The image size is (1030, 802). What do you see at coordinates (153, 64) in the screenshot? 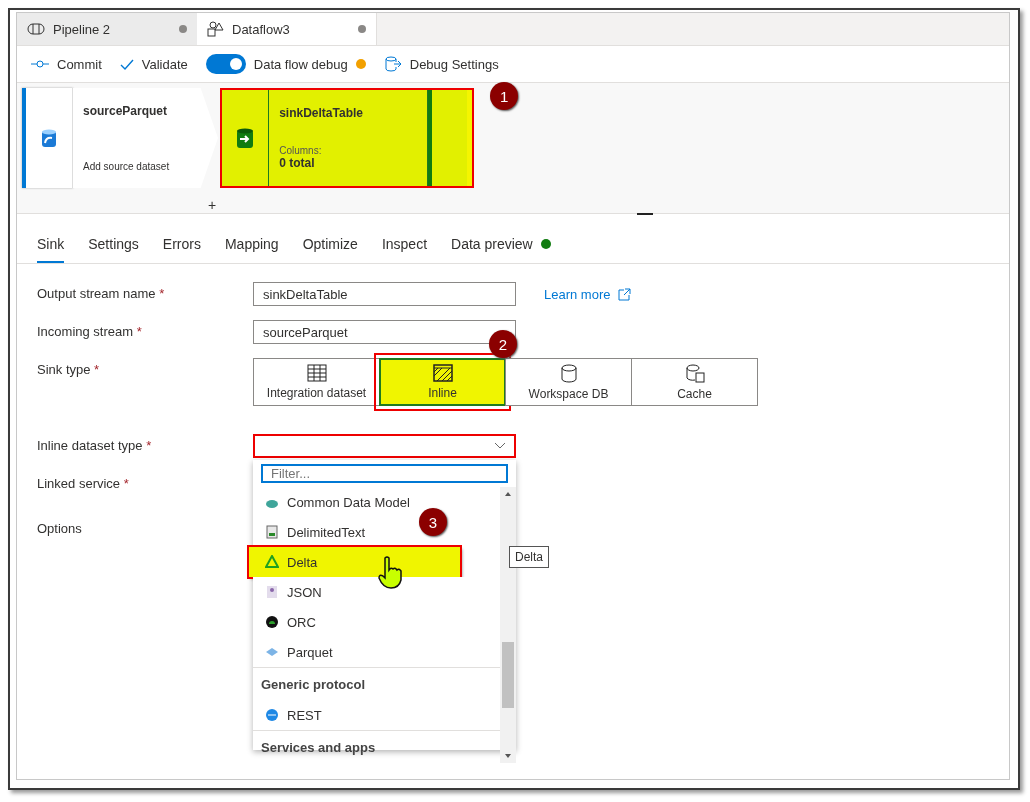
I see `validate-button: Validate` at bounding box center [153, 64].